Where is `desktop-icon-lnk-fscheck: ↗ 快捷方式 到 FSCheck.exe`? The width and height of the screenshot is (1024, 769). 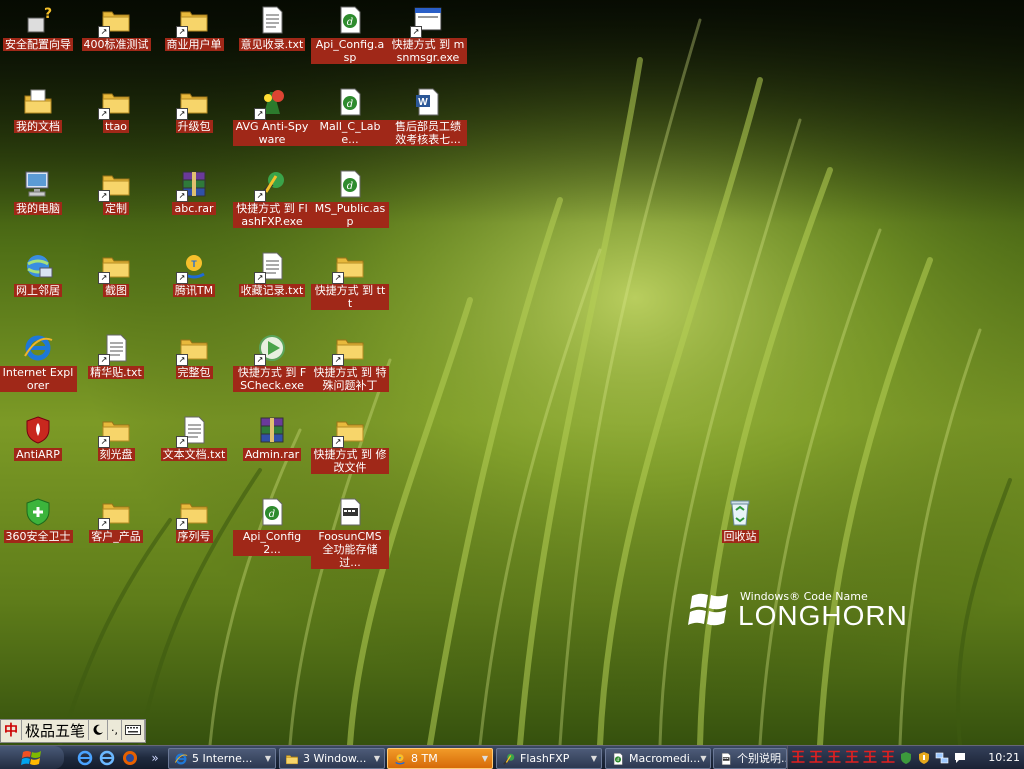
desktop-icon-lnk-fscheck: ↗ 快捷方式 到 FSCheck.exe is located at coordinates (272, 362).